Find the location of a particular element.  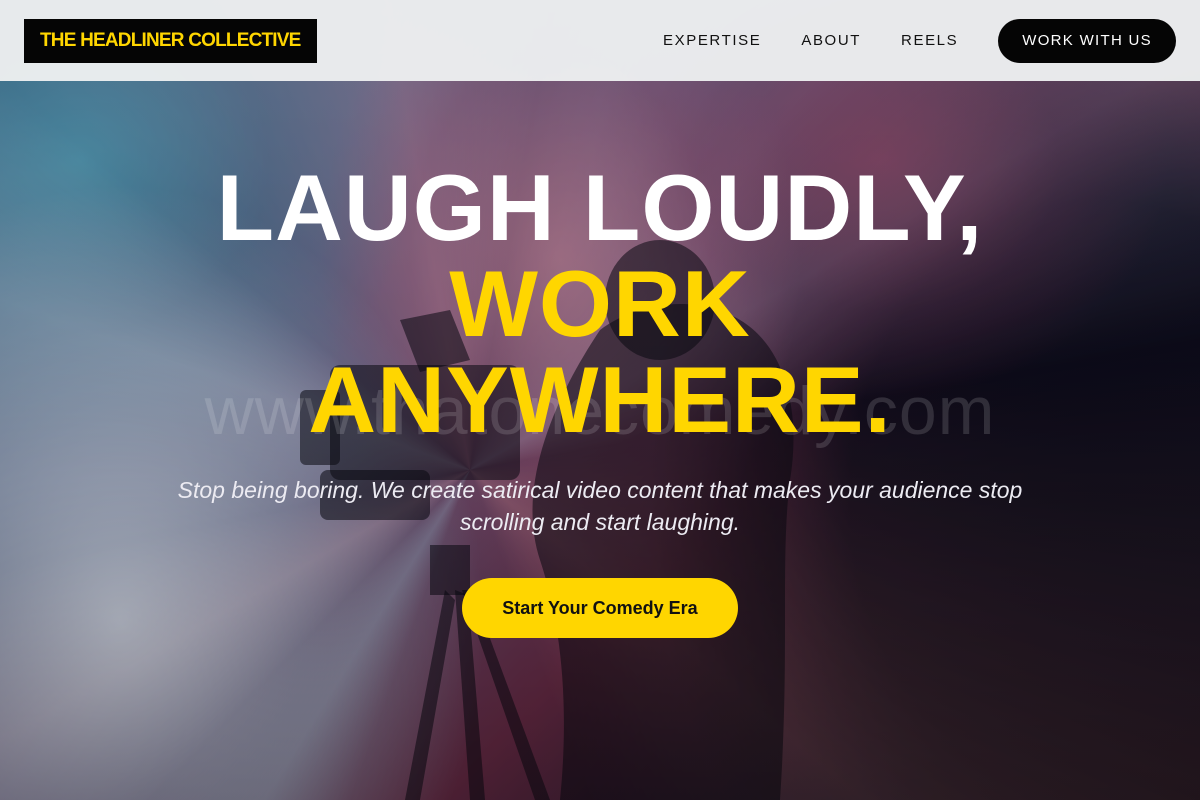

nav-link-about: ABOUT is located at coordinates (831, 40).